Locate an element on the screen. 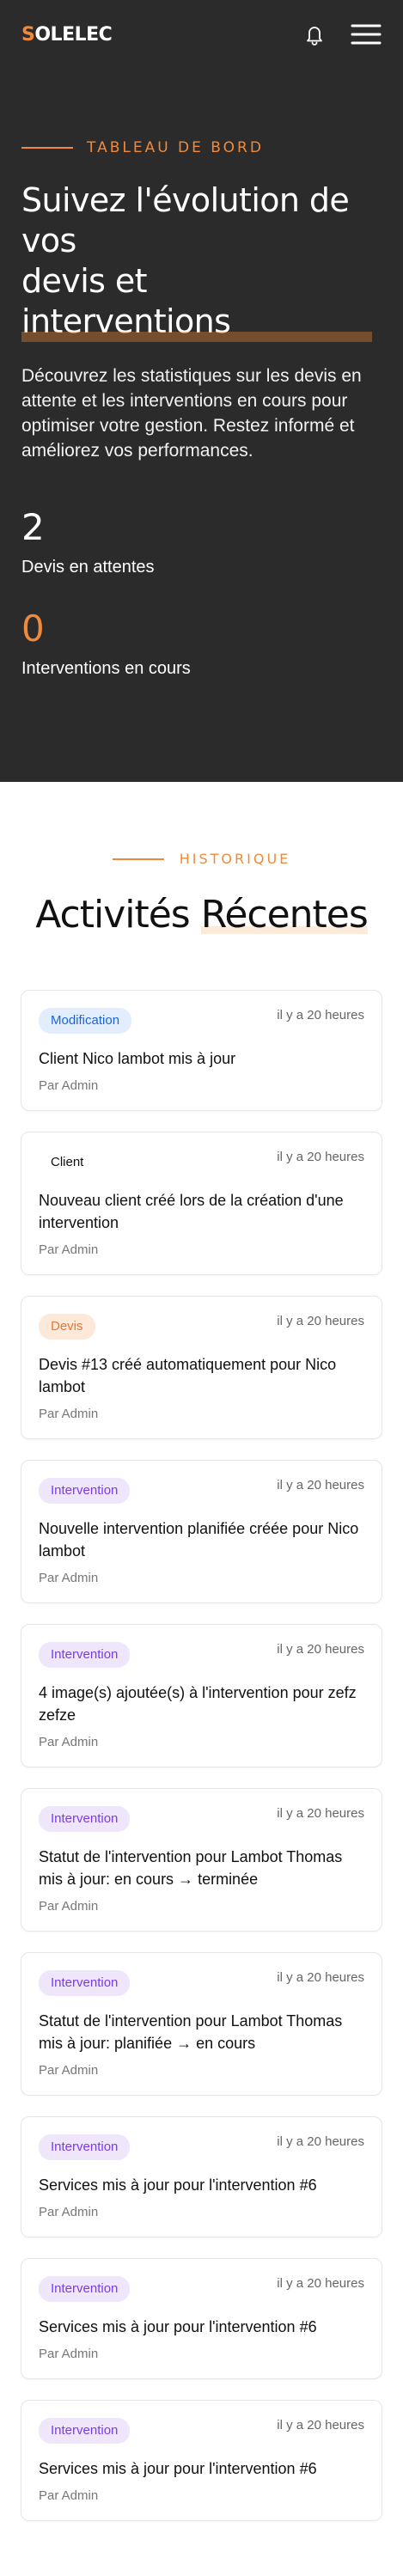  activity-type-badge: Client is located at coordinates (67, 1162).